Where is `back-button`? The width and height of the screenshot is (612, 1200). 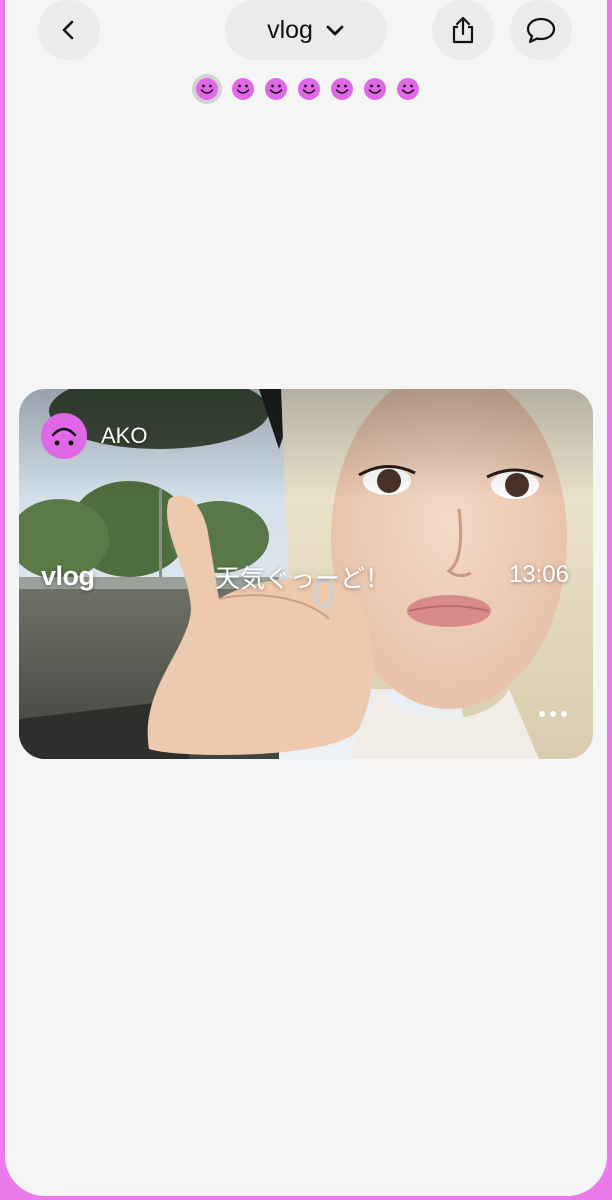
back-button is located at coordinates (69, 30).